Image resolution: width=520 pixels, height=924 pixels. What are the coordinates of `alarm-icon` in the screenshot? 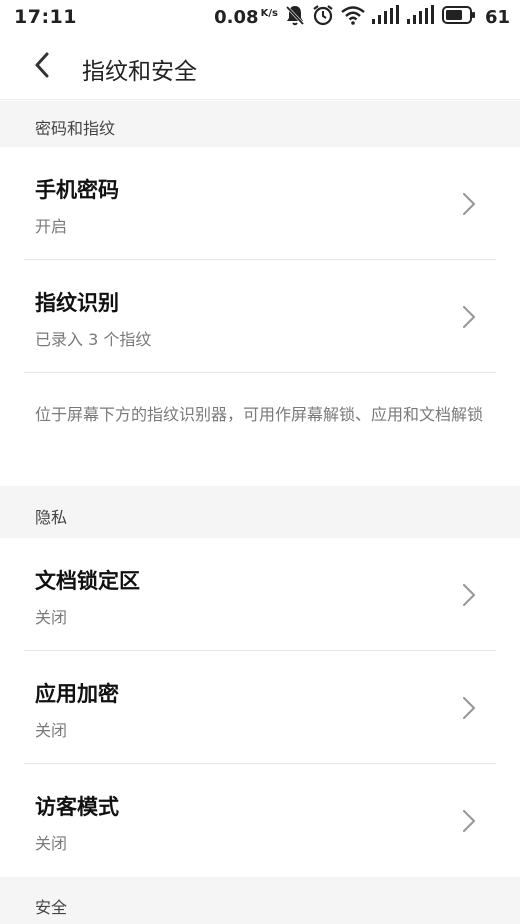 It's located at (323, 17).